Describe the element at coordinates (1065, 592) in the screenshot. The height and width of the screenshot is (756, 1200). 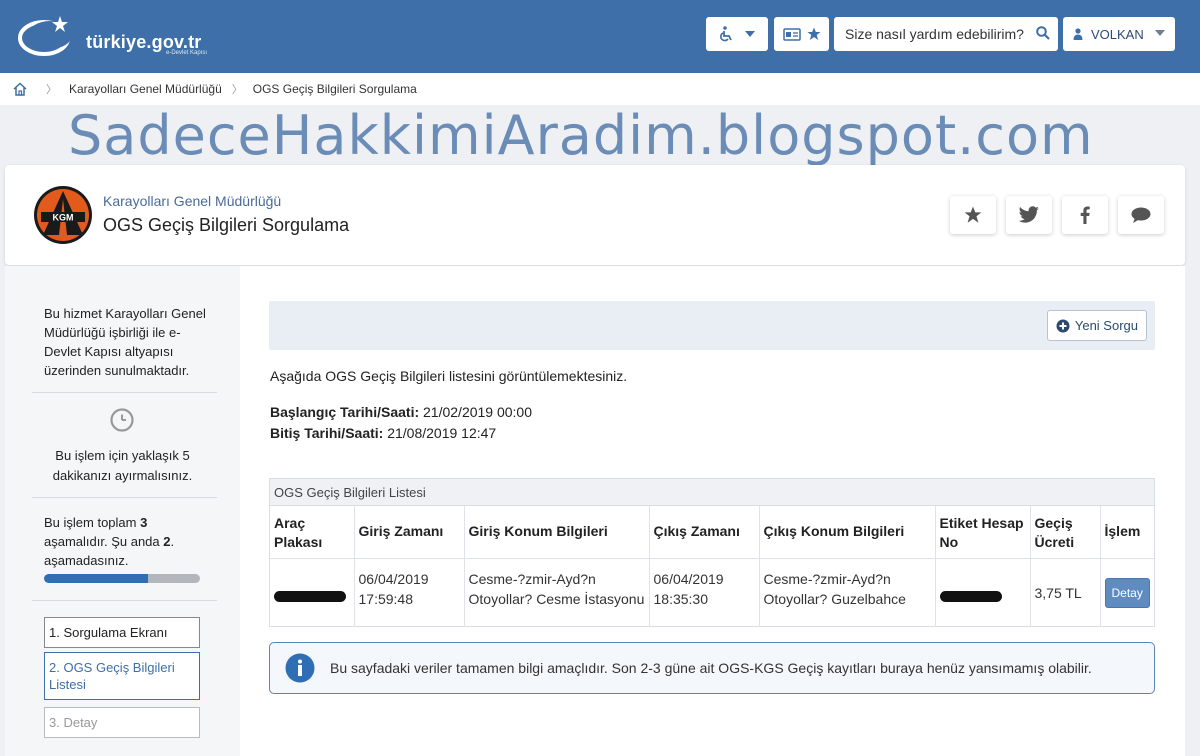
I see `cell-fee: 3,75 TL` at that location.